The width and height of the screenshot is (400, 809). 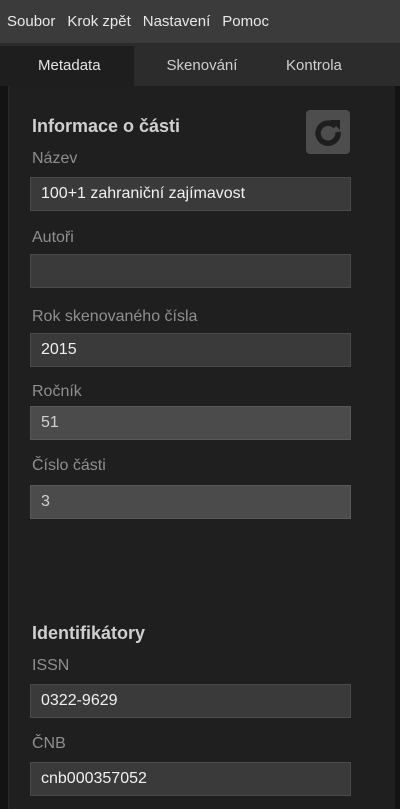 What do you see at coordinates (190, 779) in the screenshot?
I see `cnb-field: cnb000357052` at bounding box center [190, 779].